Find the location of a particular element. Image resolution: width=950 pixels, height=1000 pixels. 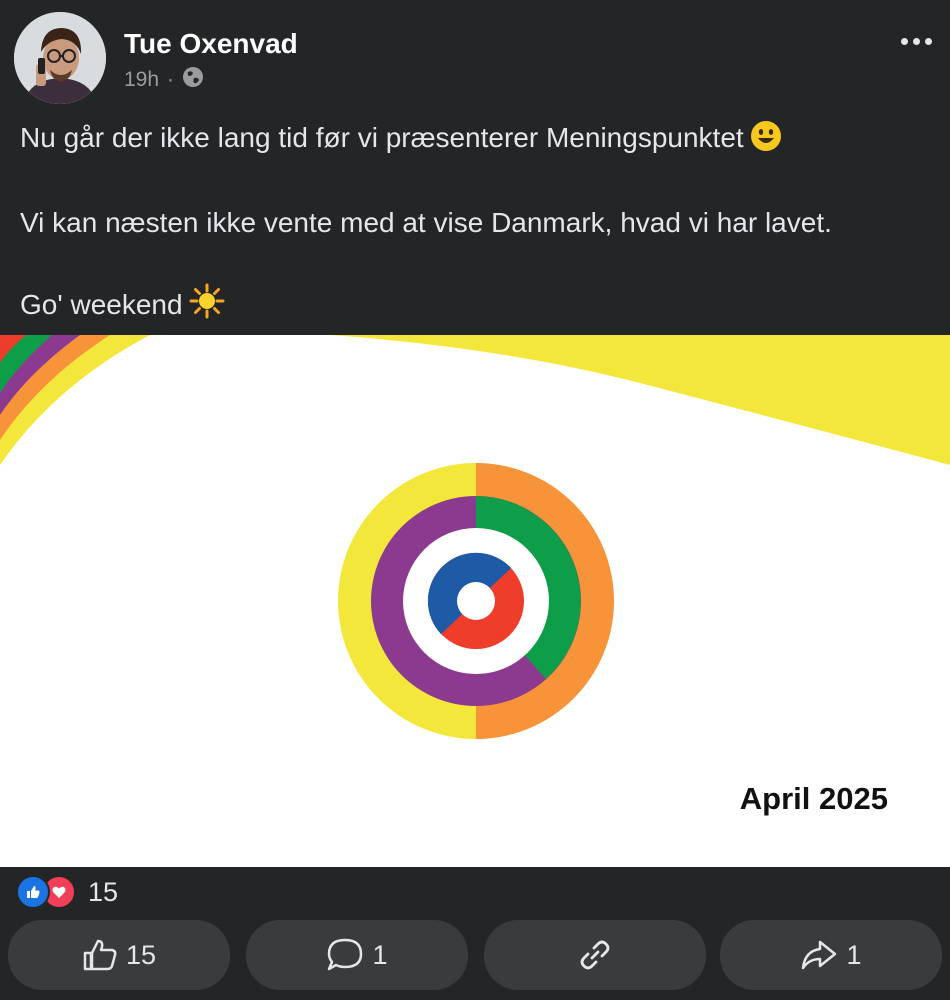

sun-icon is located at coordinates (207, 306).